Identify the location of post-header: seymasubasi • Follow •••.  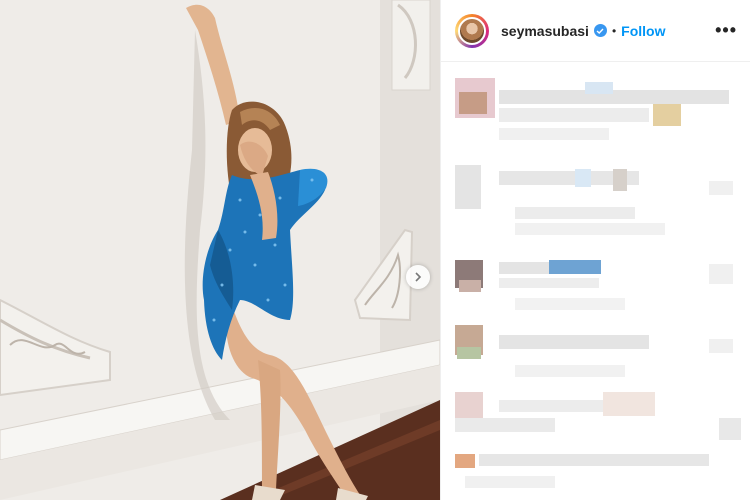
(595, 31).